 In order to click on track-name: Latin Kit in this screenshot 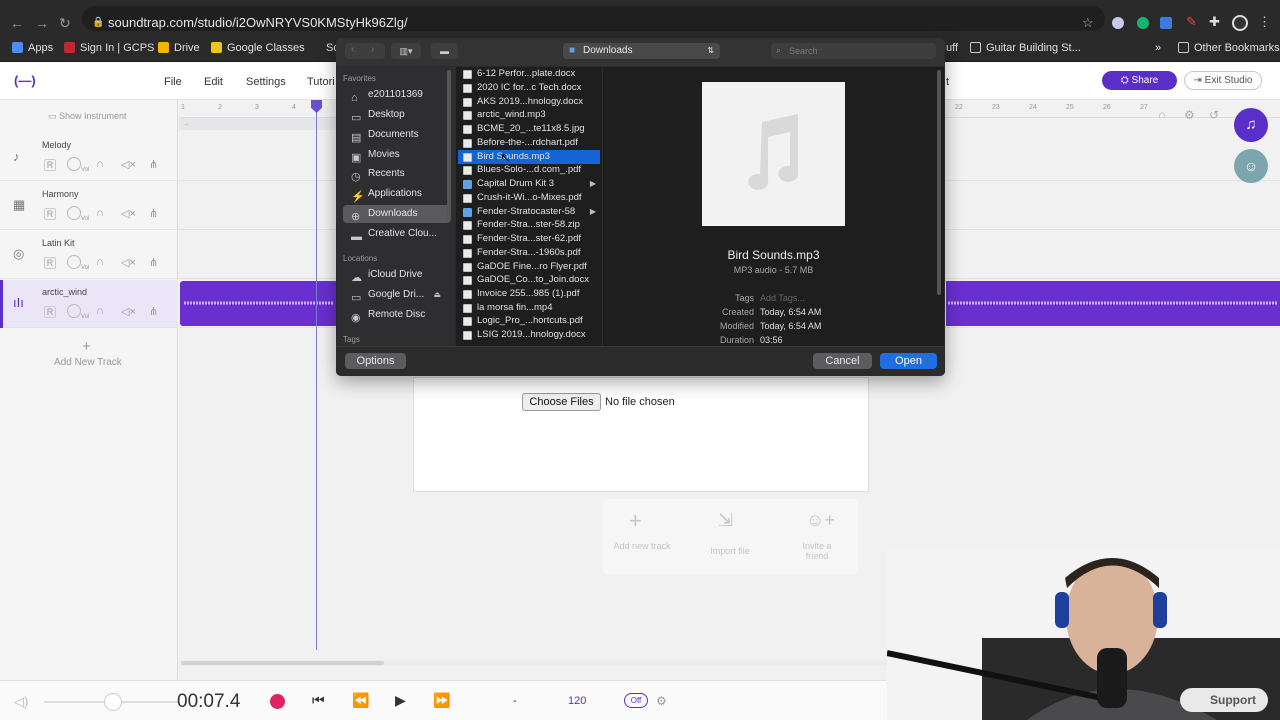, I will do `click(58, 243)`.